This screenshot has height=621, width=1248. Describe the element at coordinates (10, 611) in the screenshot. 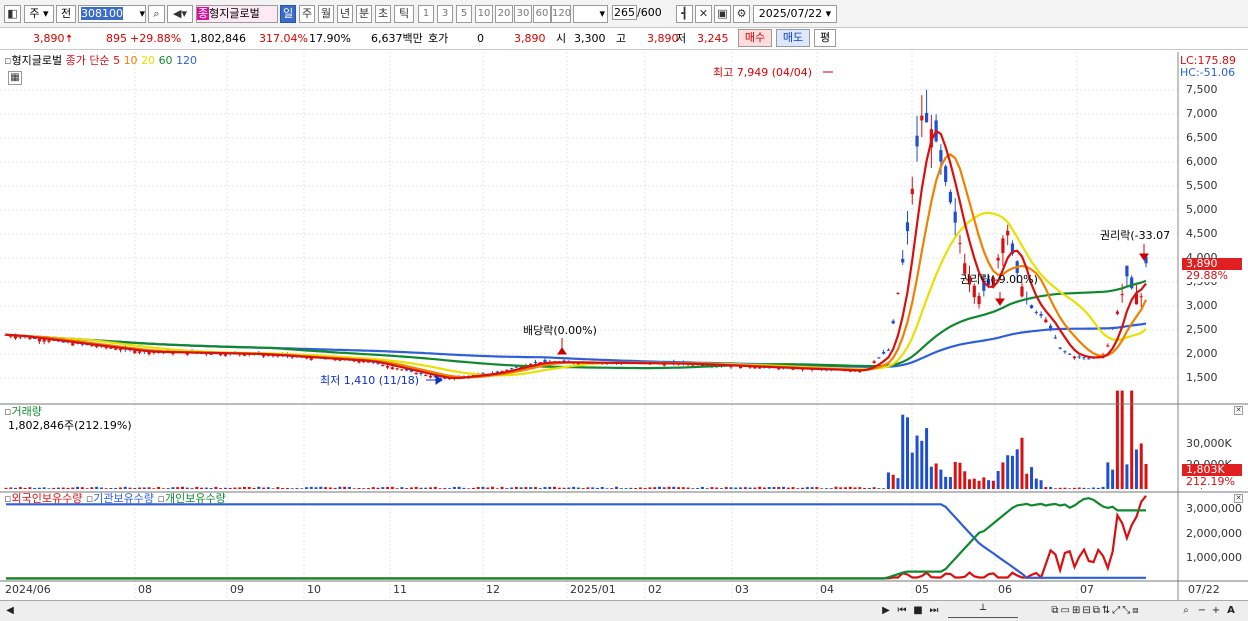

I see `scroll-left-icon: ◀` at that location.